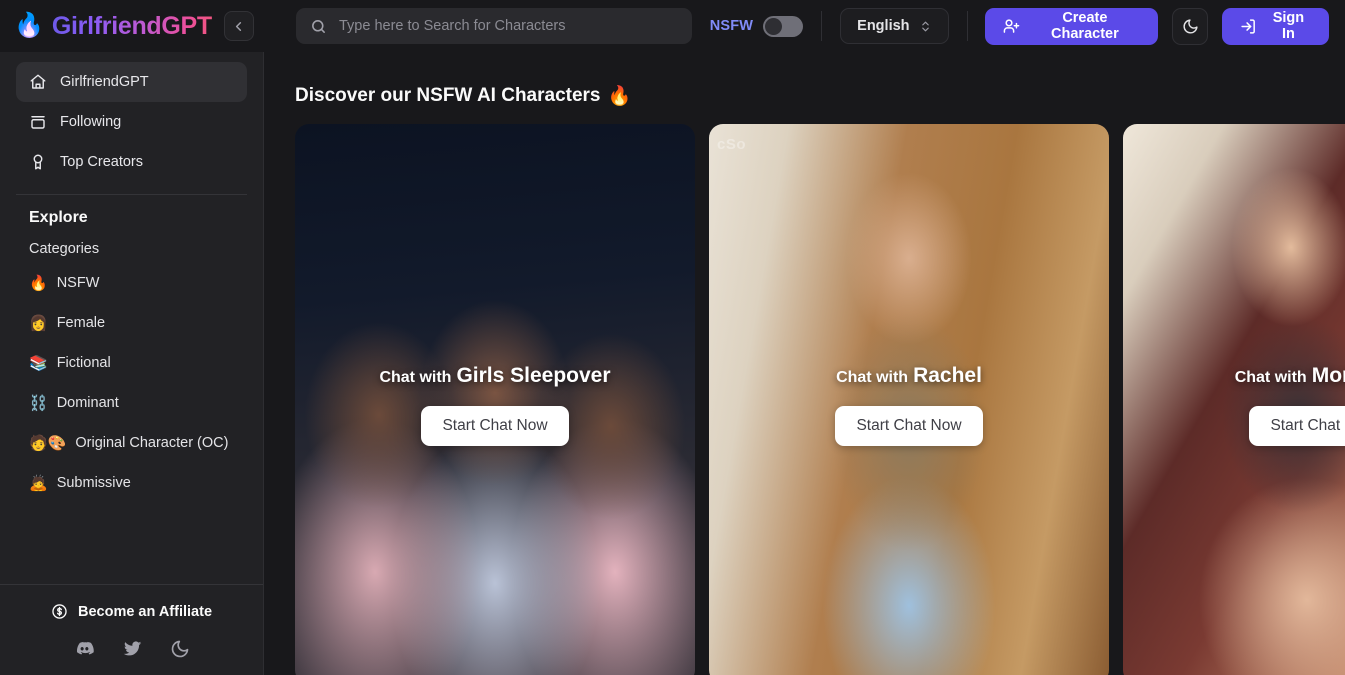 The width and height of the screenshot is (1345, 675). What do you see at coordinates (48, 443) in the screenshot?
I see `category-emoji-icon: 🧑🎨` at bounding box center [48, 443].